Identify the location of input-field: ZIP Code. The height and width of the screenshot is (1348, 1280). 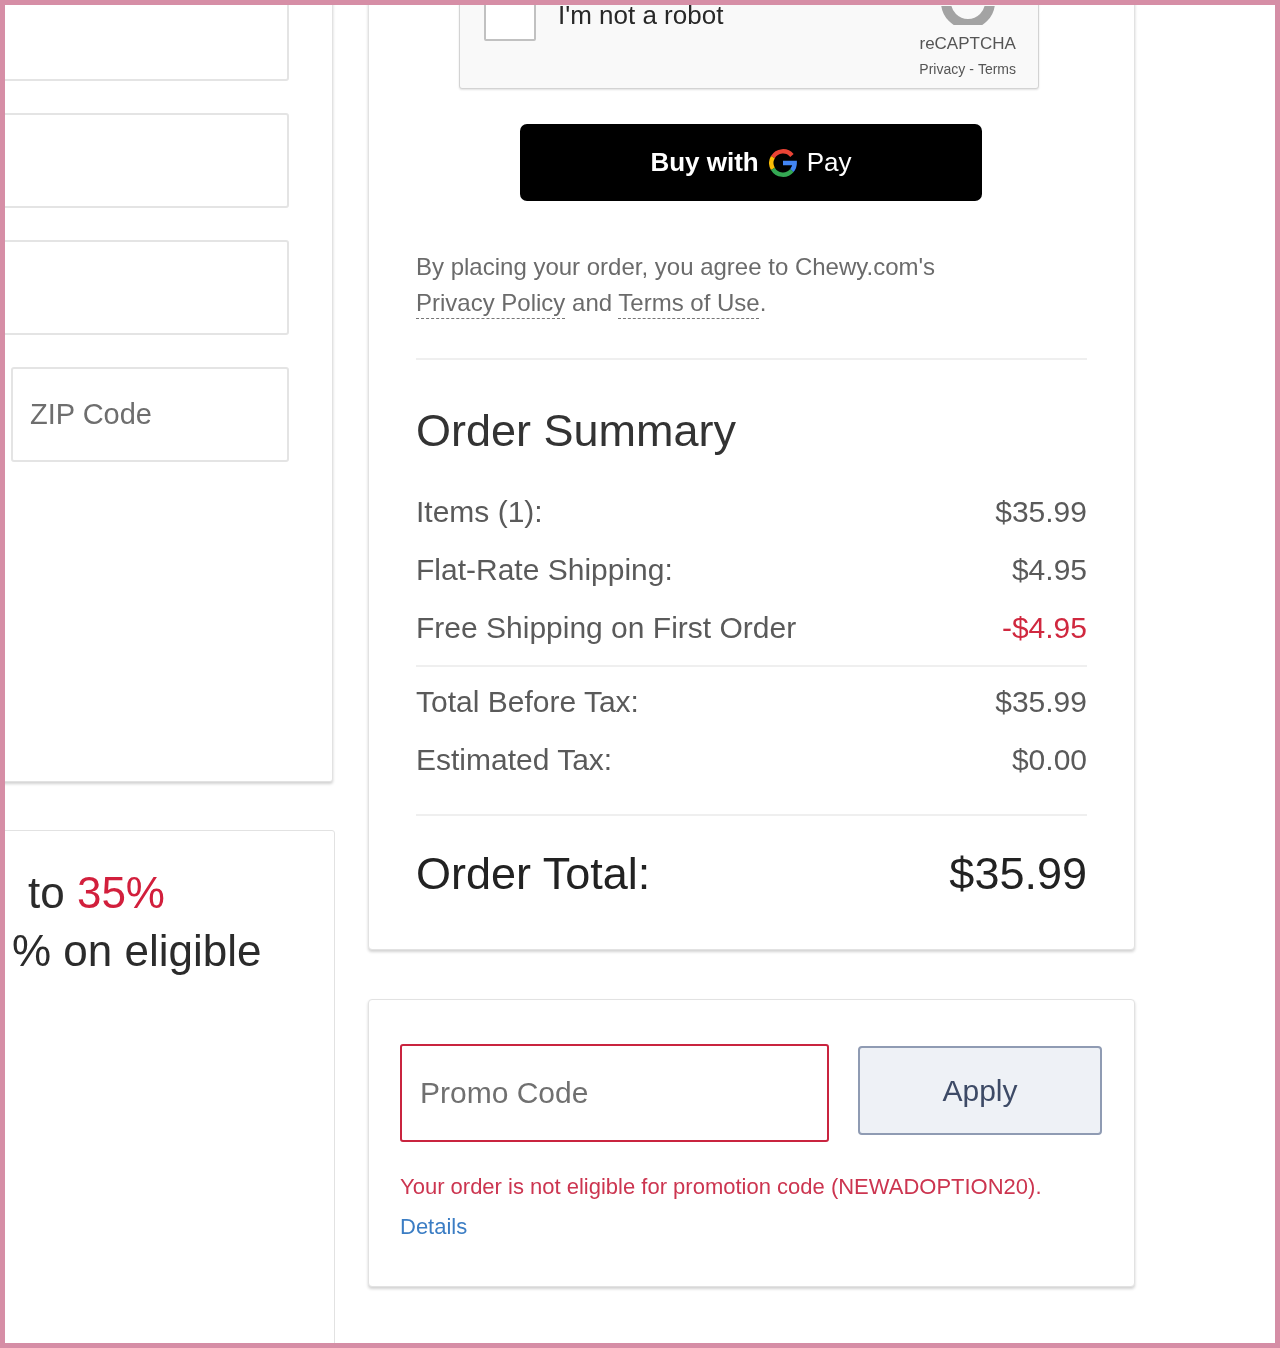
(150, 414).